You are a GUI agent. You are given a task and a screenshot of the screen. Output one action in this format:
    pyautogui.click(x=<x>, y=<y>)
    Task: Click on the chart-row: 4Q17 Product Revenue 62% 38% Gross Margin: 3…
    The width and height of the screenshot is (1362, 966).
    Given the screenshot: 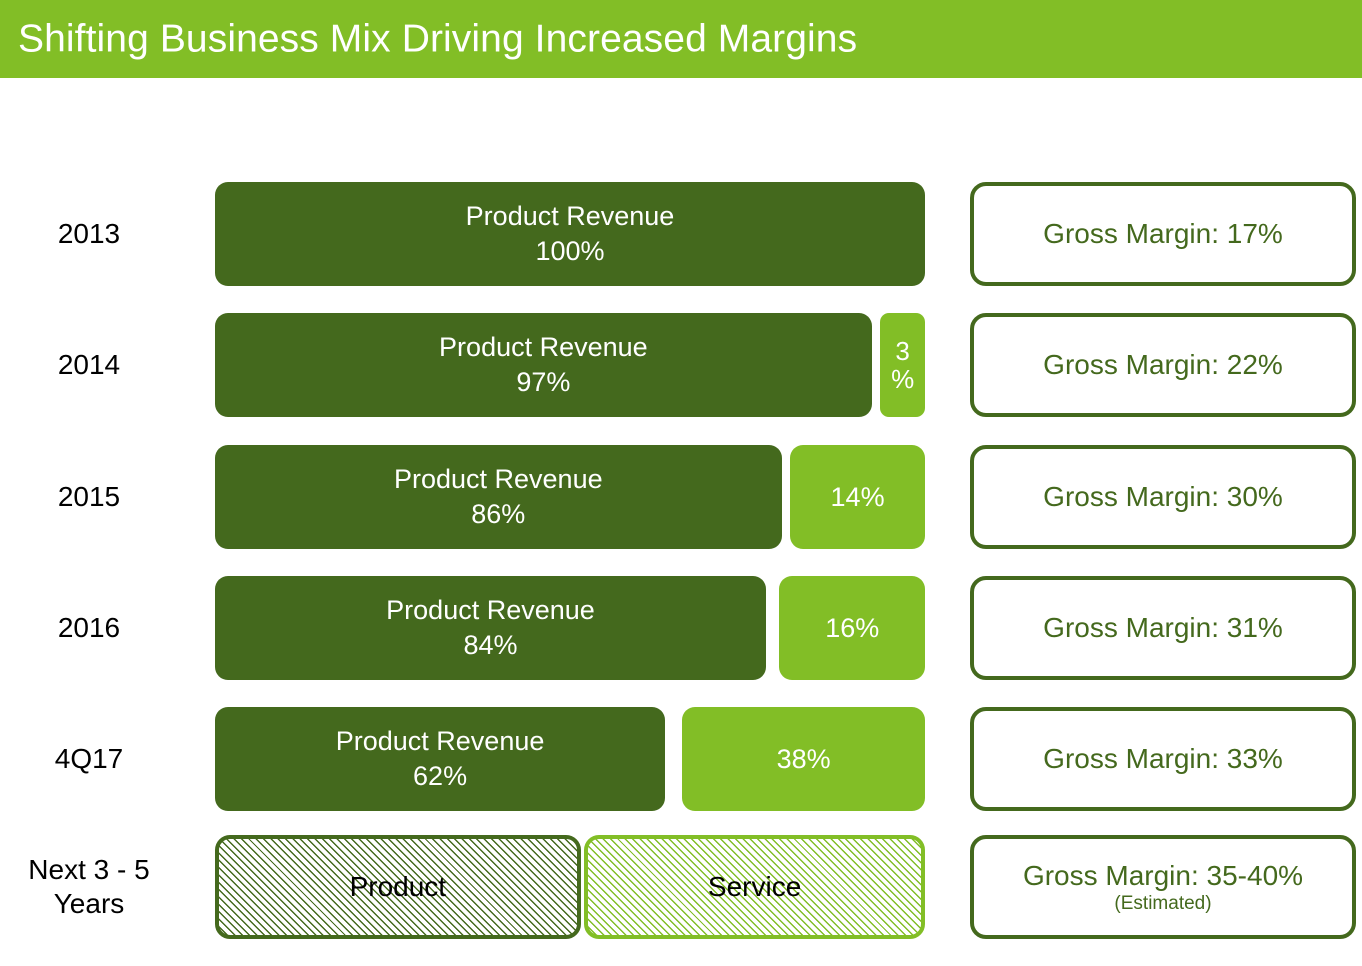 What is the action you would take?
    pyautogui.click(x=681, y=759)
    